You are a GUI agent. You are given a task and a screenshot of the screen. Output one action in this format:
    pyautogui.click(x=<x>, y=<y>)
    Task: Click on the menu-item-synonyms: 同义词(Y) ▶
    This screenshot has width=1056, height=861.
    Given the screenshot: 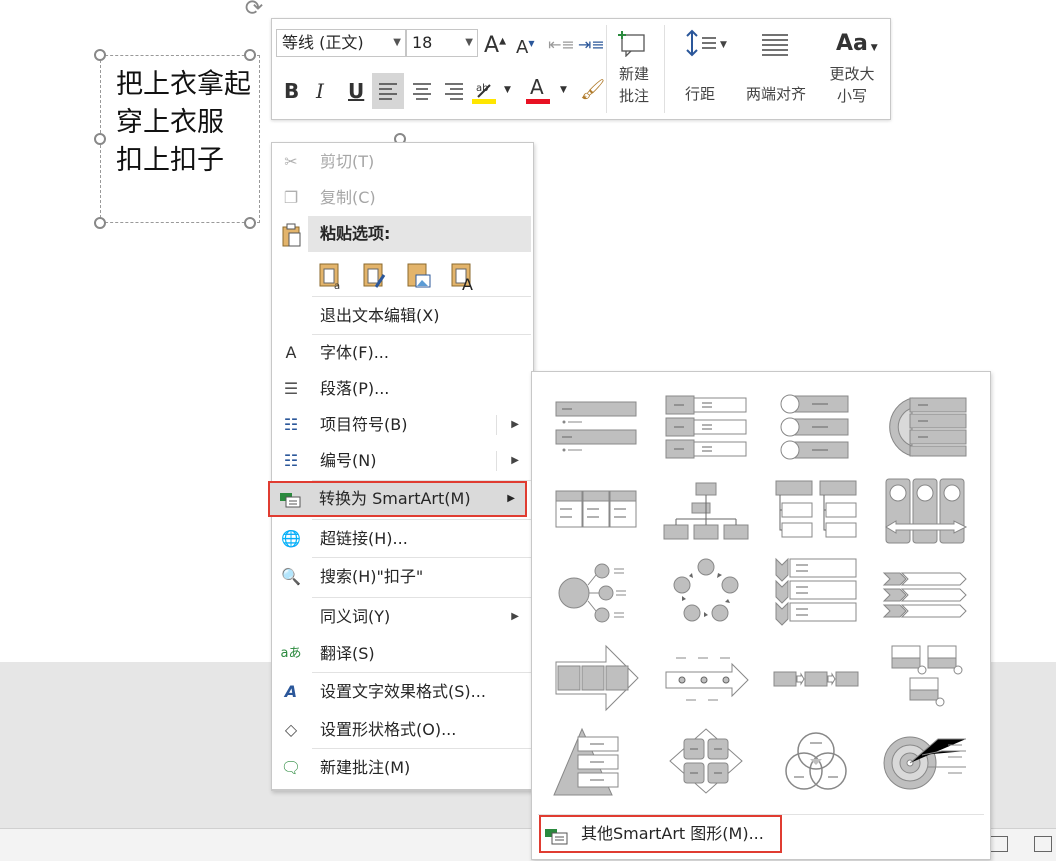 What is the action you would take?
    pyautogui.click(x=401, y=617)
    